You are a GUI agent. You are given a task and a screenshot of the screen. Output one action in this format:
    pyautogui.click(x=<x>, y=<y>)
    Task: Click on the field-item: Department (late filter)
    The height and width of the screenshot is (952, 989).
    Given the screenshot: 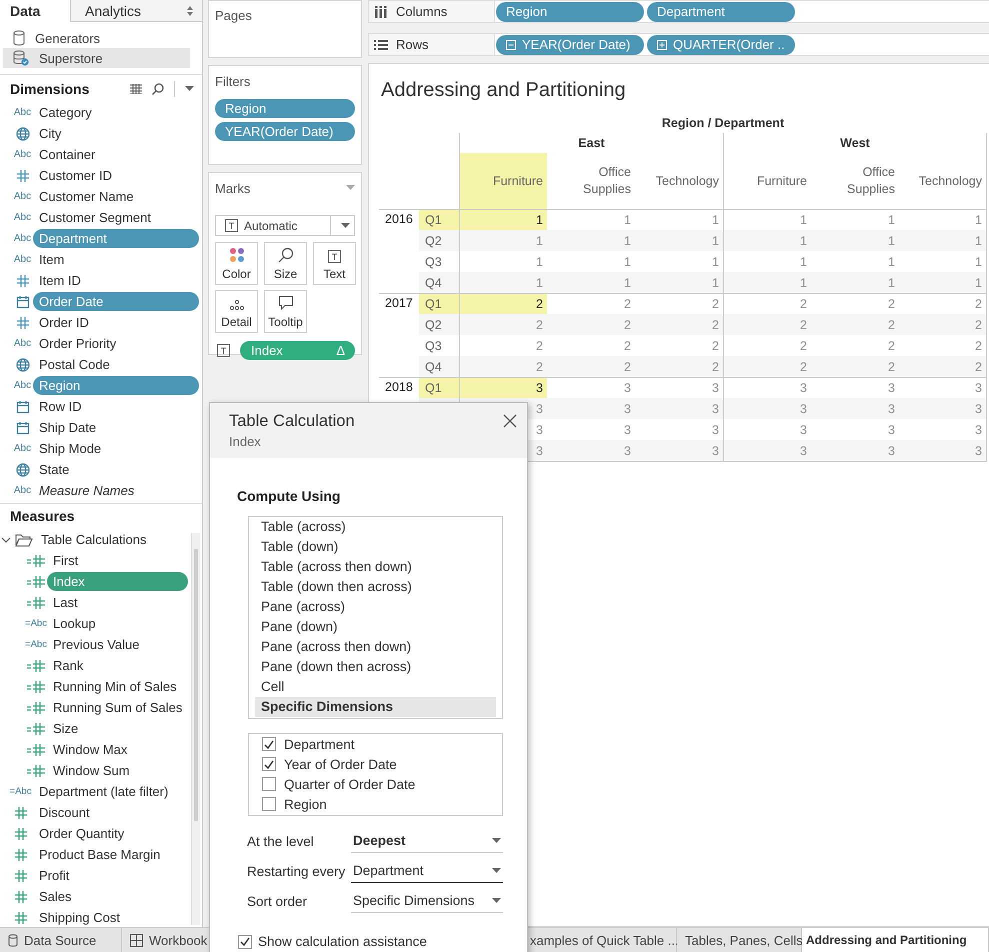 What is the action you would take?
    pyautogui.click(x=110, y=791)
    